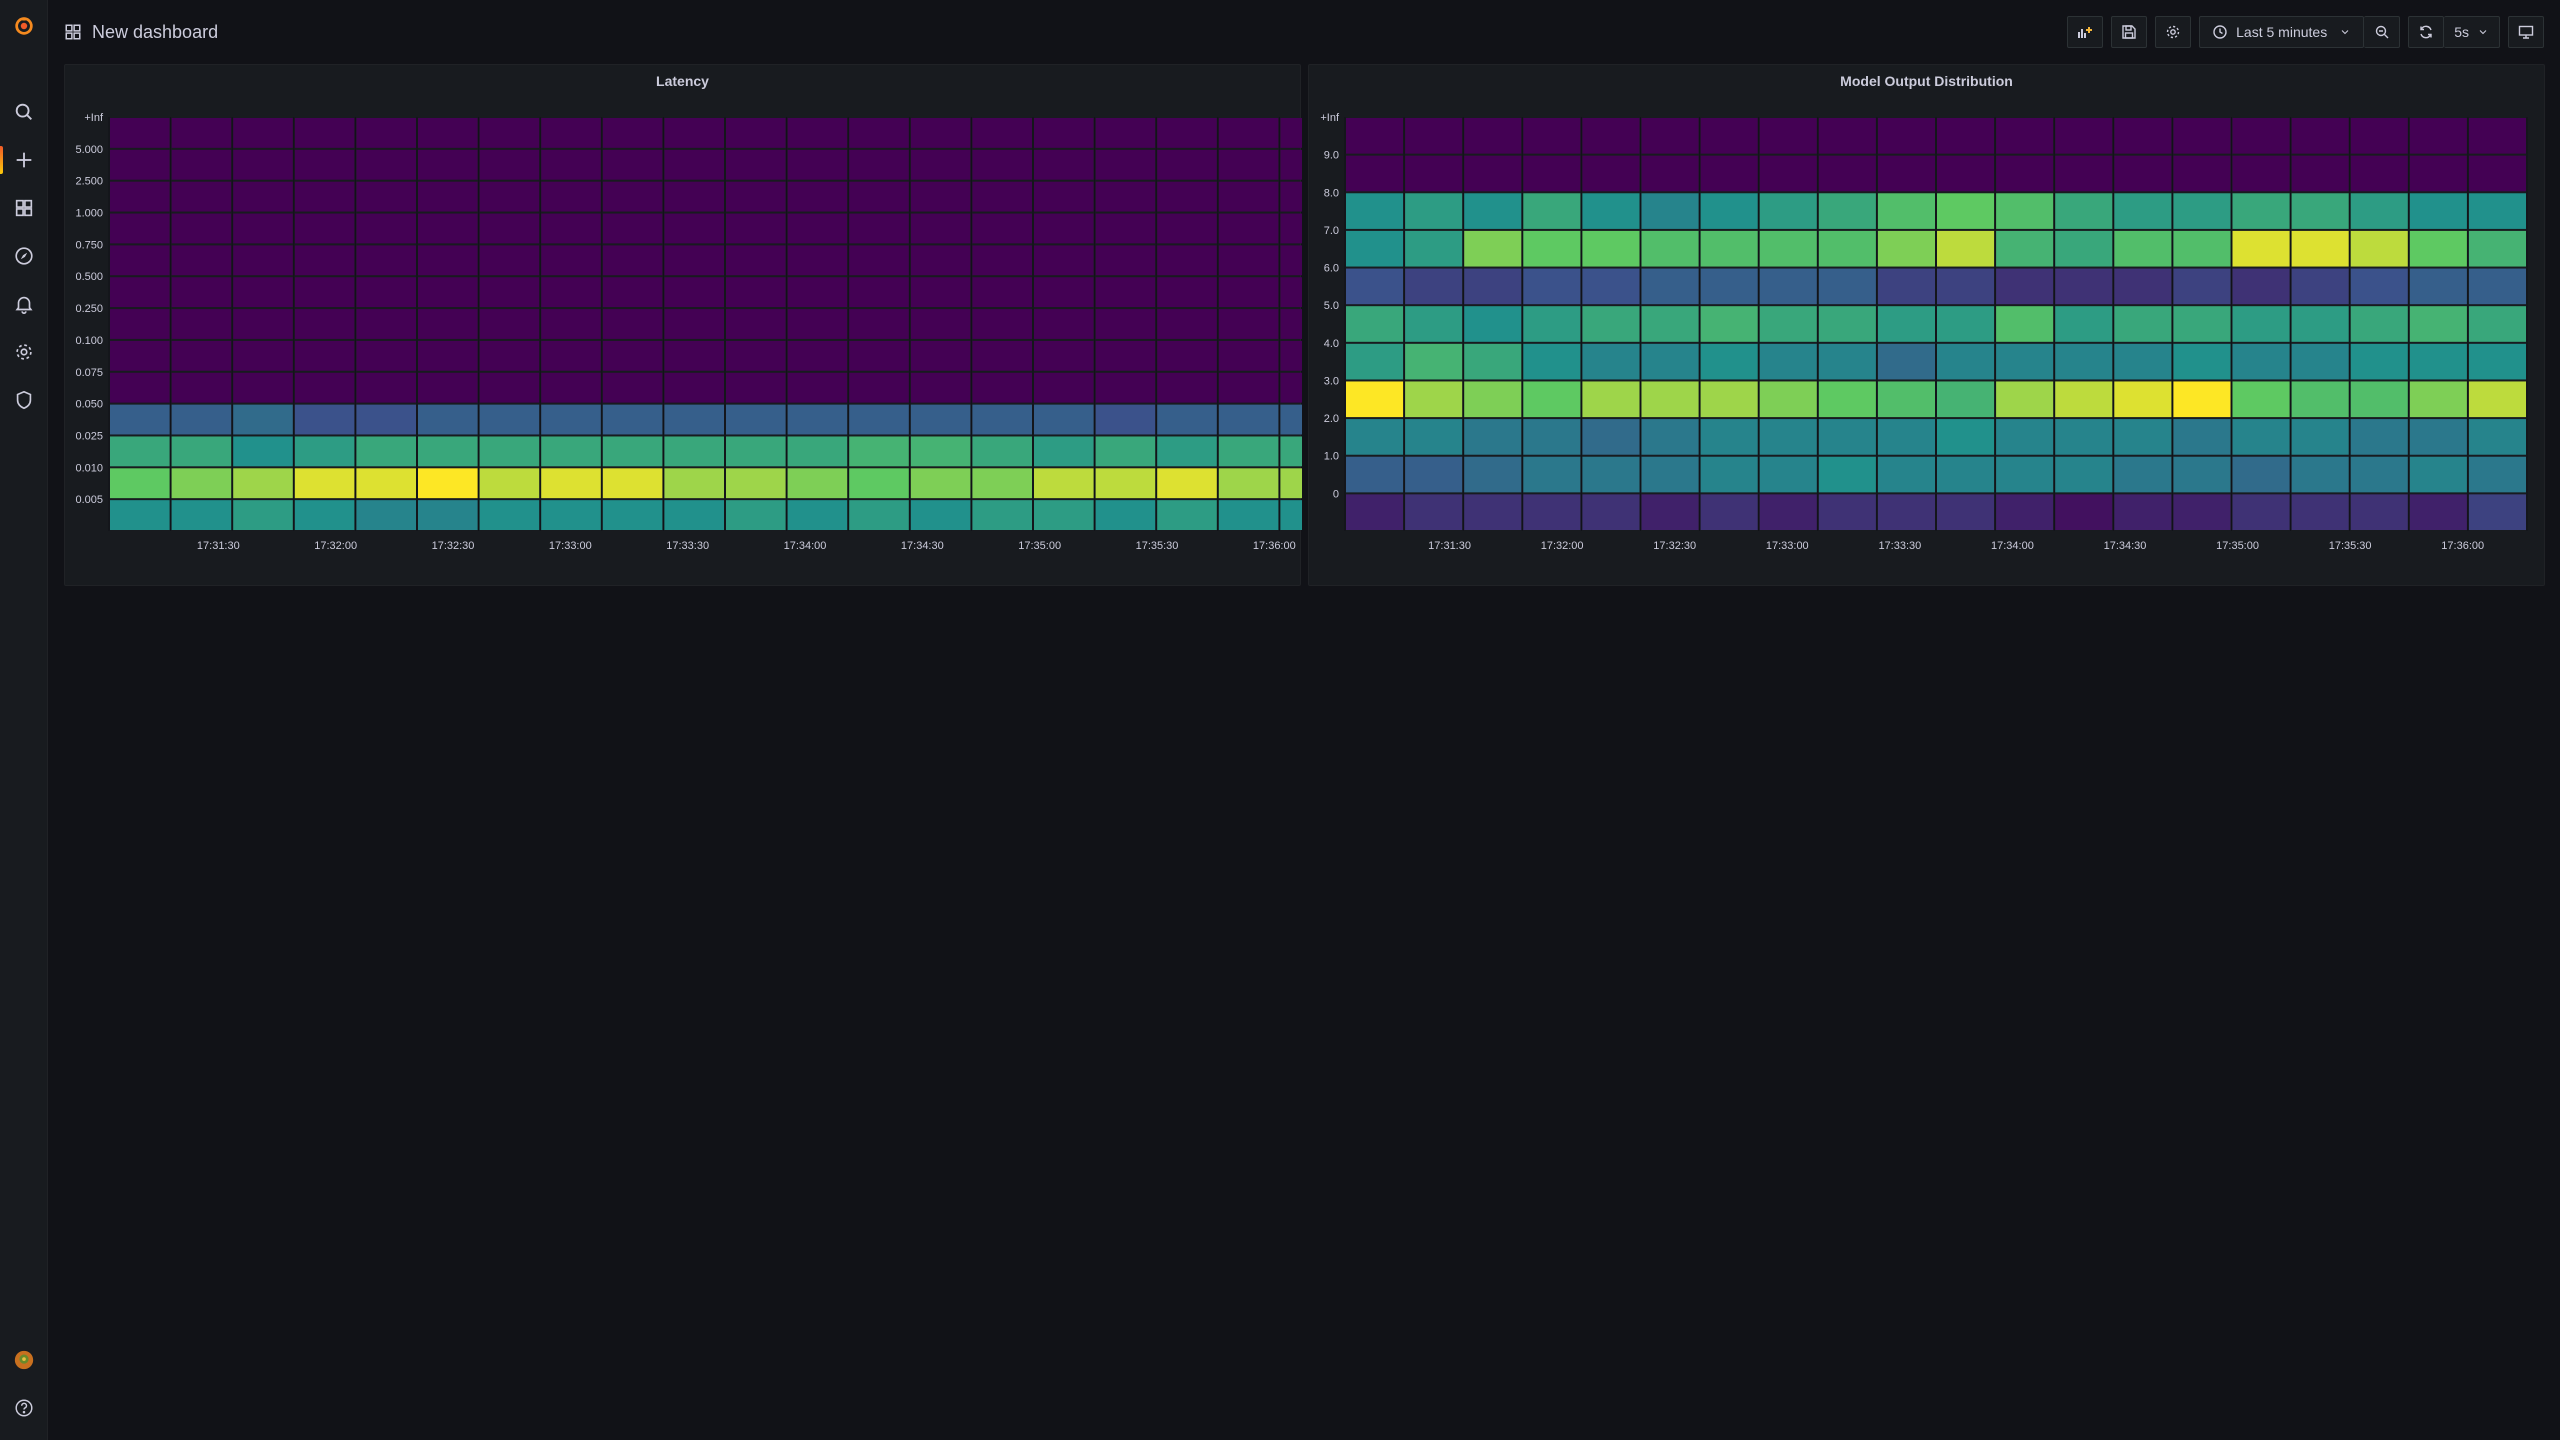  What do you see at coordinates (2426, 32) in the screenshot?
I see `refresh-button` at bounding box center [2426, 32].